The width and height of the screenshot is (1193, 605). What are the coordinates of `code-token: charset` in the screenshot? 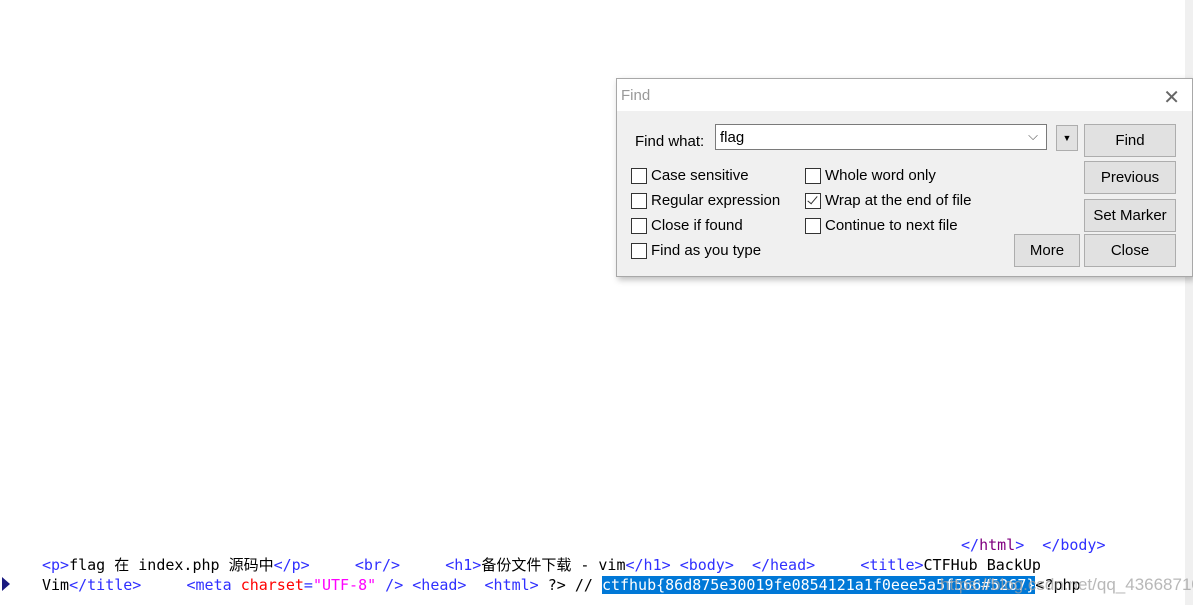 It's located at (272, 585).